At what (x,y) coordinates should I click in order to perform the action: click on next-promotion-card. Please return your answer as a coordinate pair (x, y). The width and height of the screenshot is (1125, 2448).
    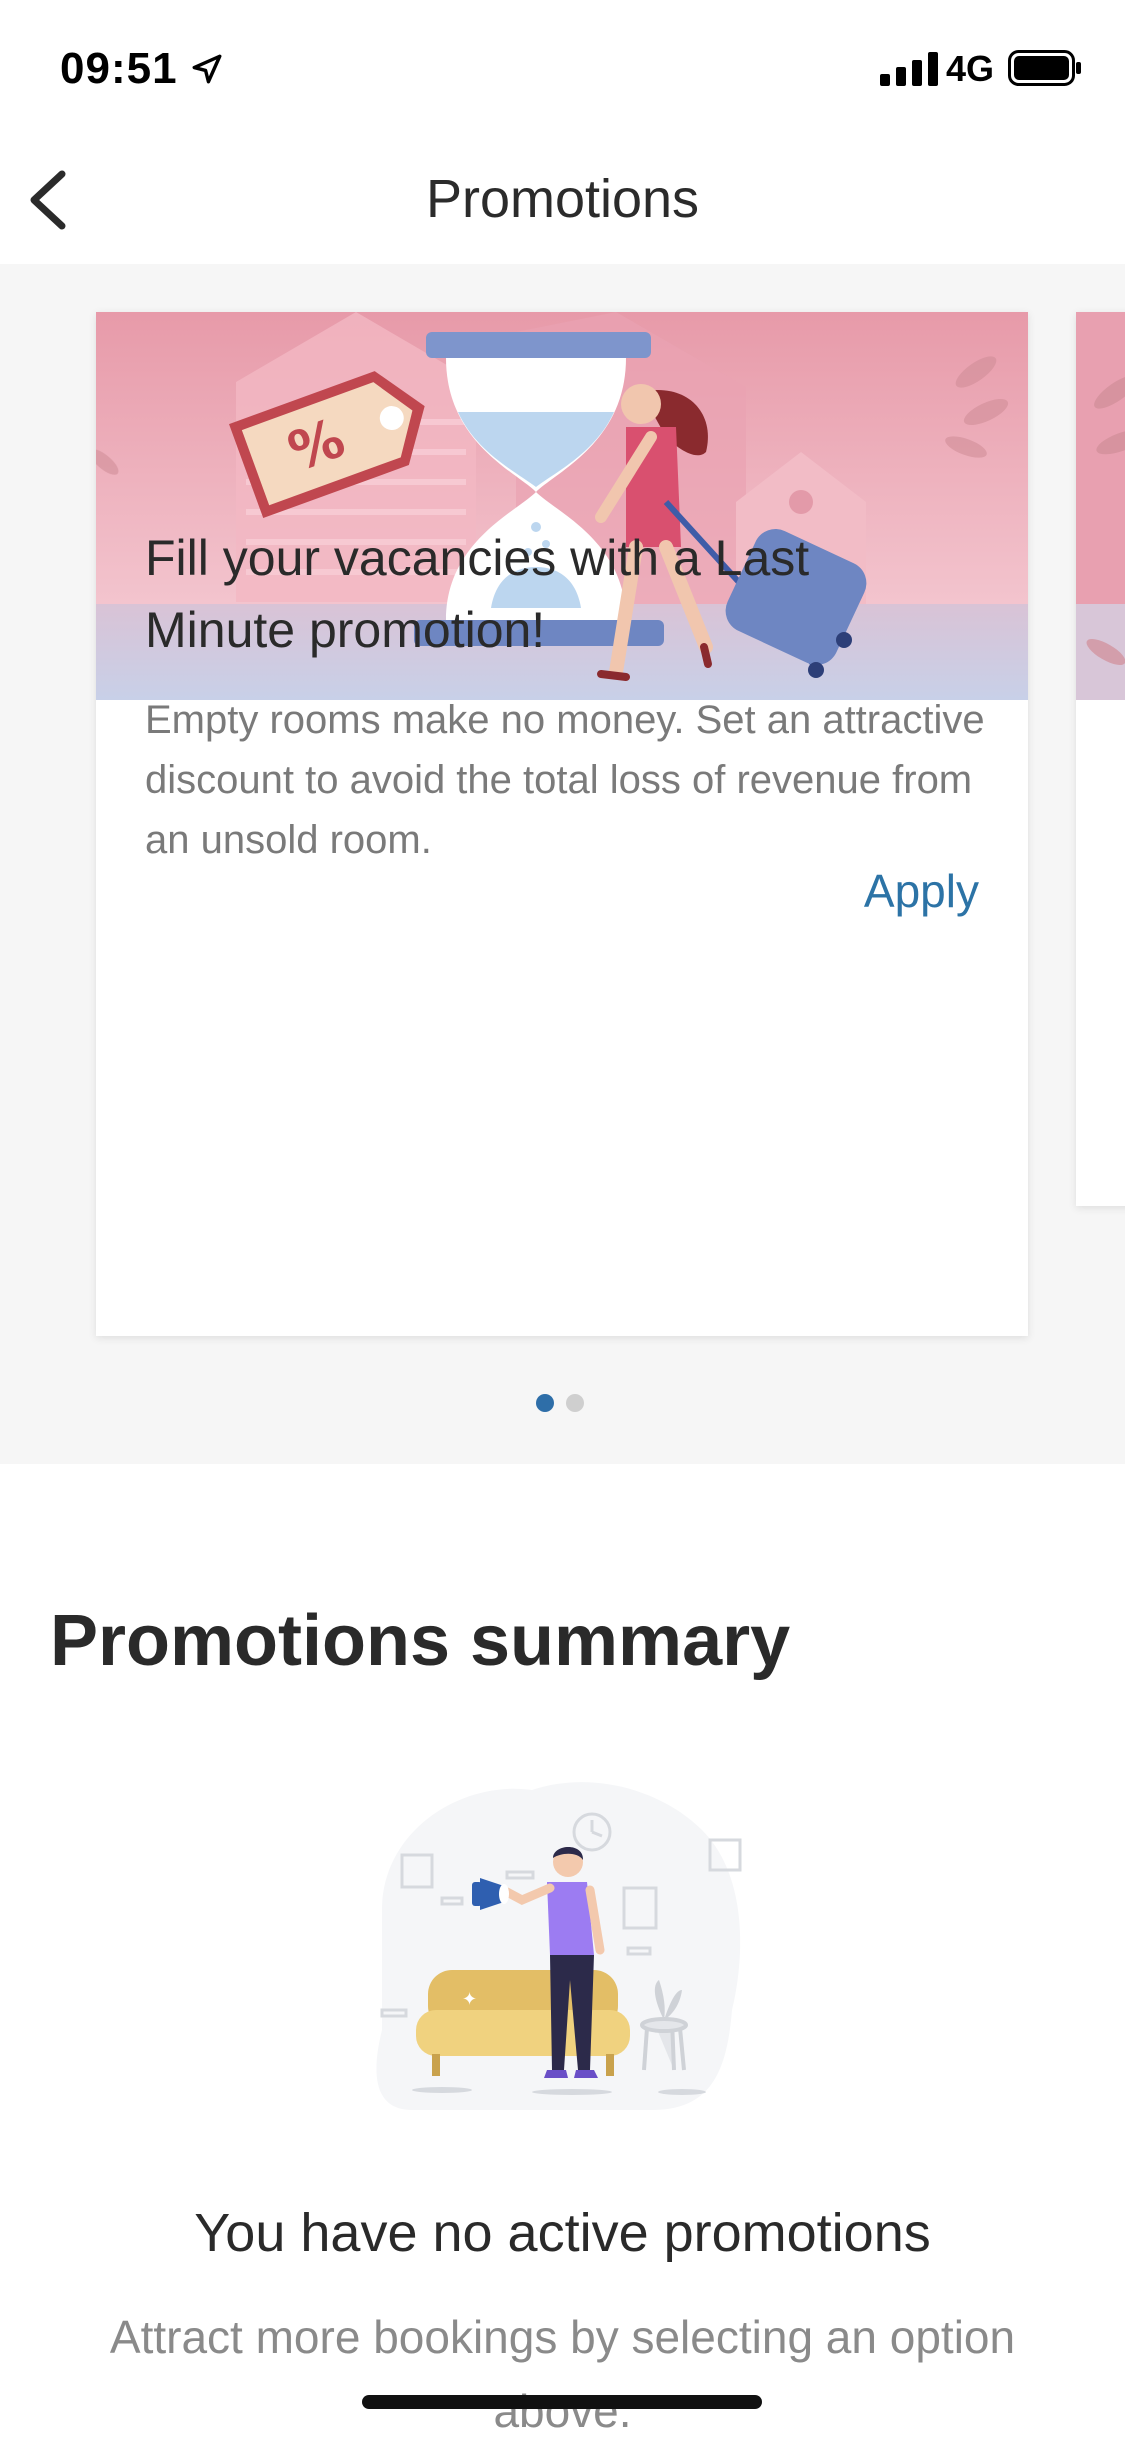
    Looking at the image, I should click on (1100, 759).